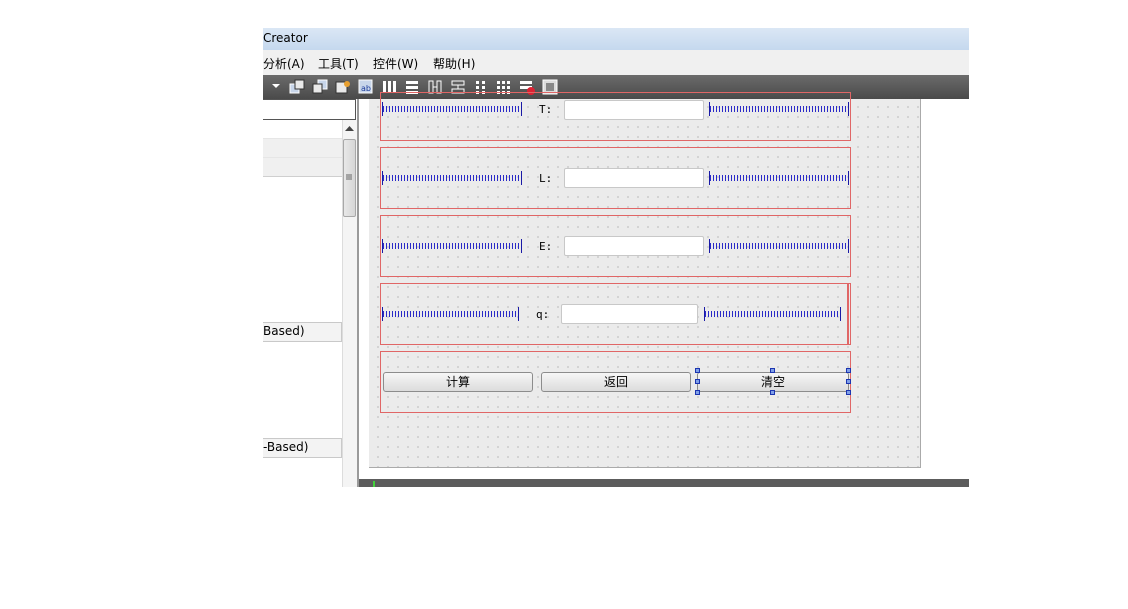  What do you see at coordinates (374, 484) in the screenshot?
I see `status-indicator` at bounding box center [374, 484].